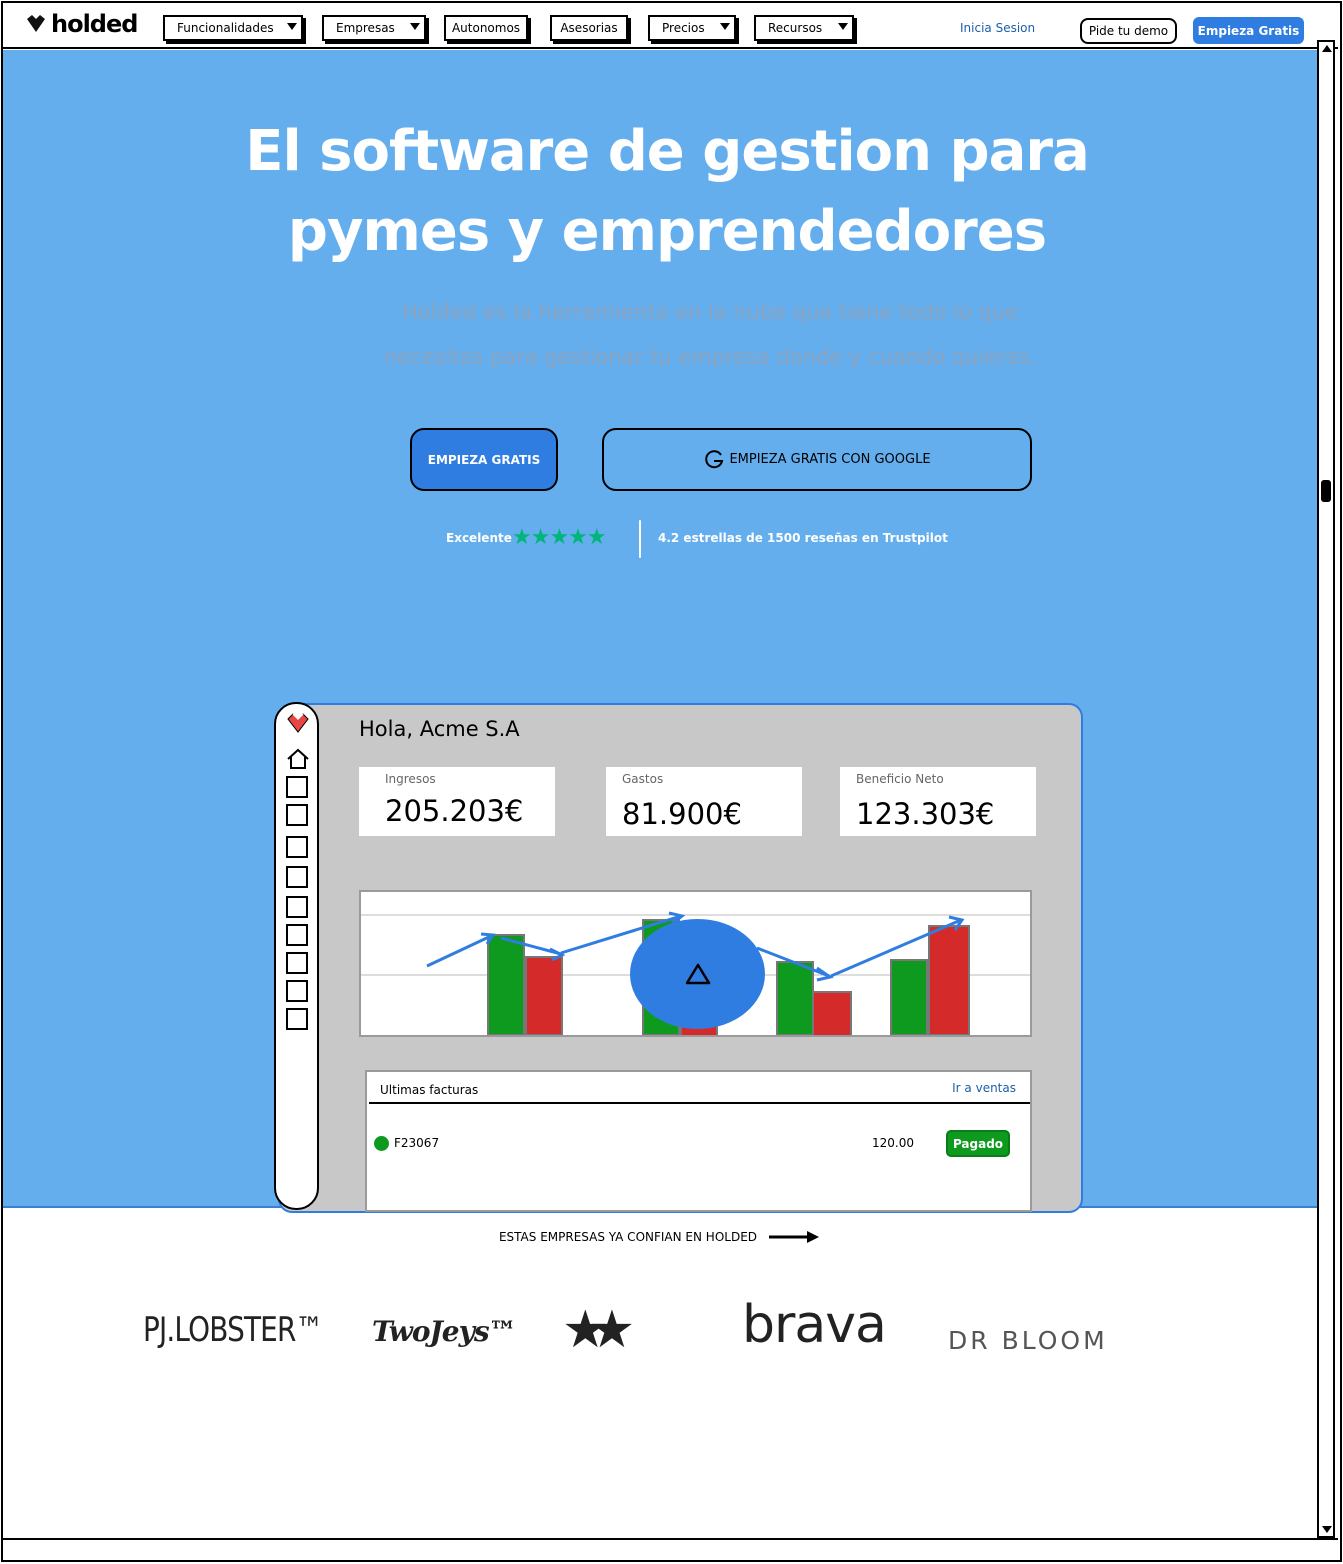 The height and width of the screenshot is (1564, 1343). What do you see at coordinates (643, 779) in the screenshot?
I see `kpi-label: Gastos` at bounding box center [643, 779].